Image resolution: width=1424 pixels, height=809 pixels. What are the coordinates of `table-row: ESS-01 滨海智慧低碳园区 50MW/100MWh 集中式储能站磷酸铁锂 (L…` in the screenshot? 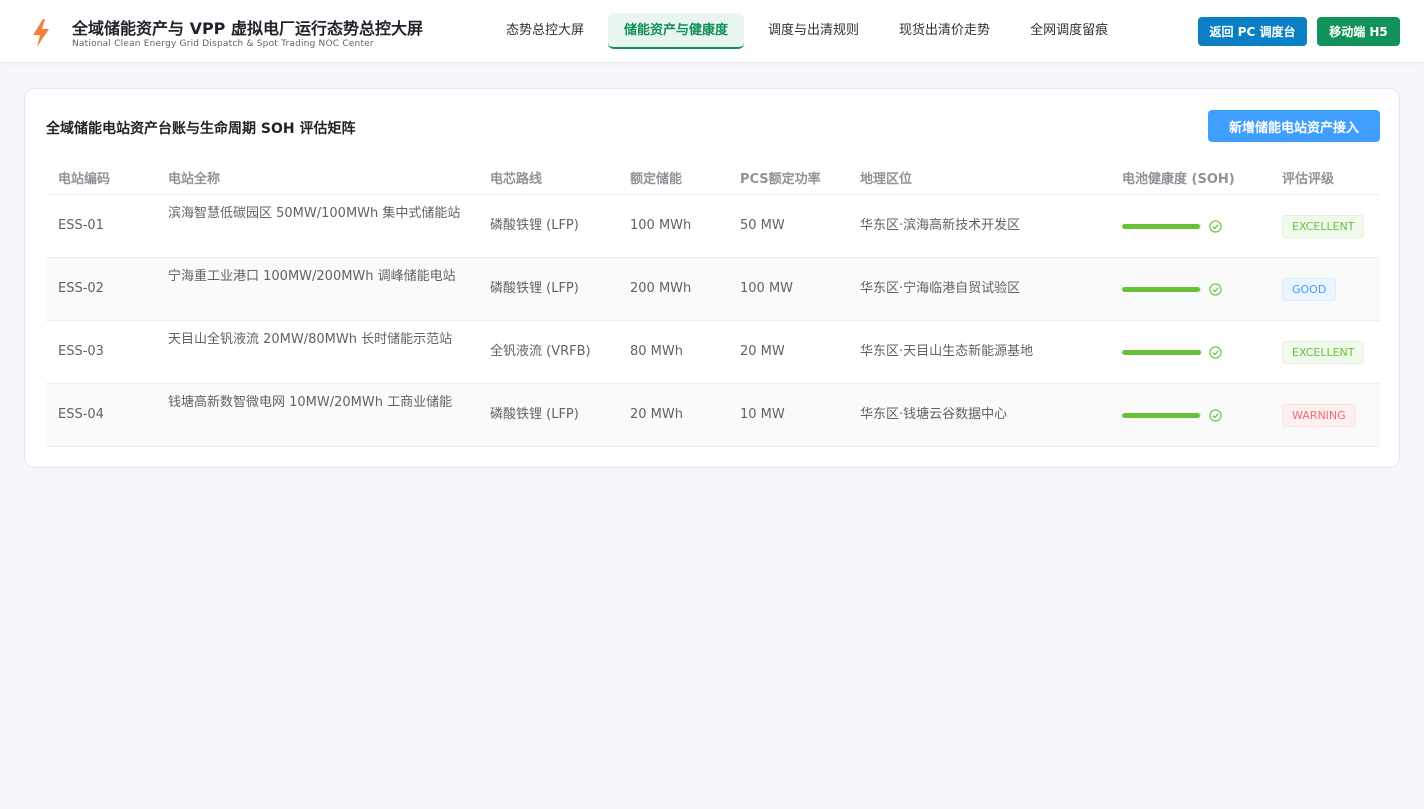 It's located at (713, 226).